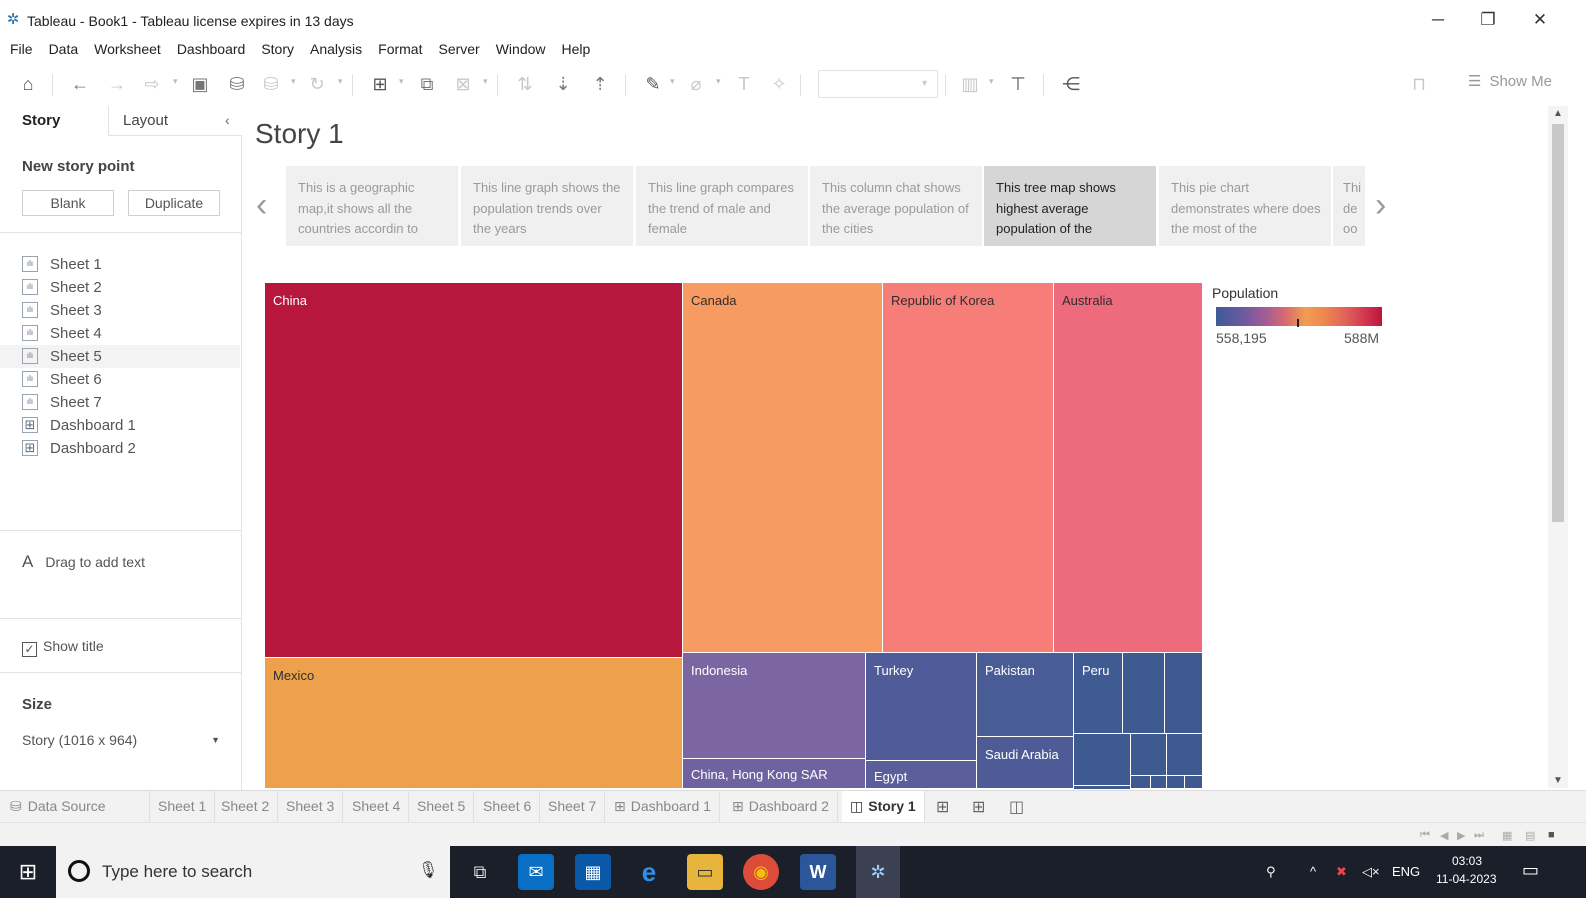  I want to click on chevron-up-icon: ^, so click(1313, 871).